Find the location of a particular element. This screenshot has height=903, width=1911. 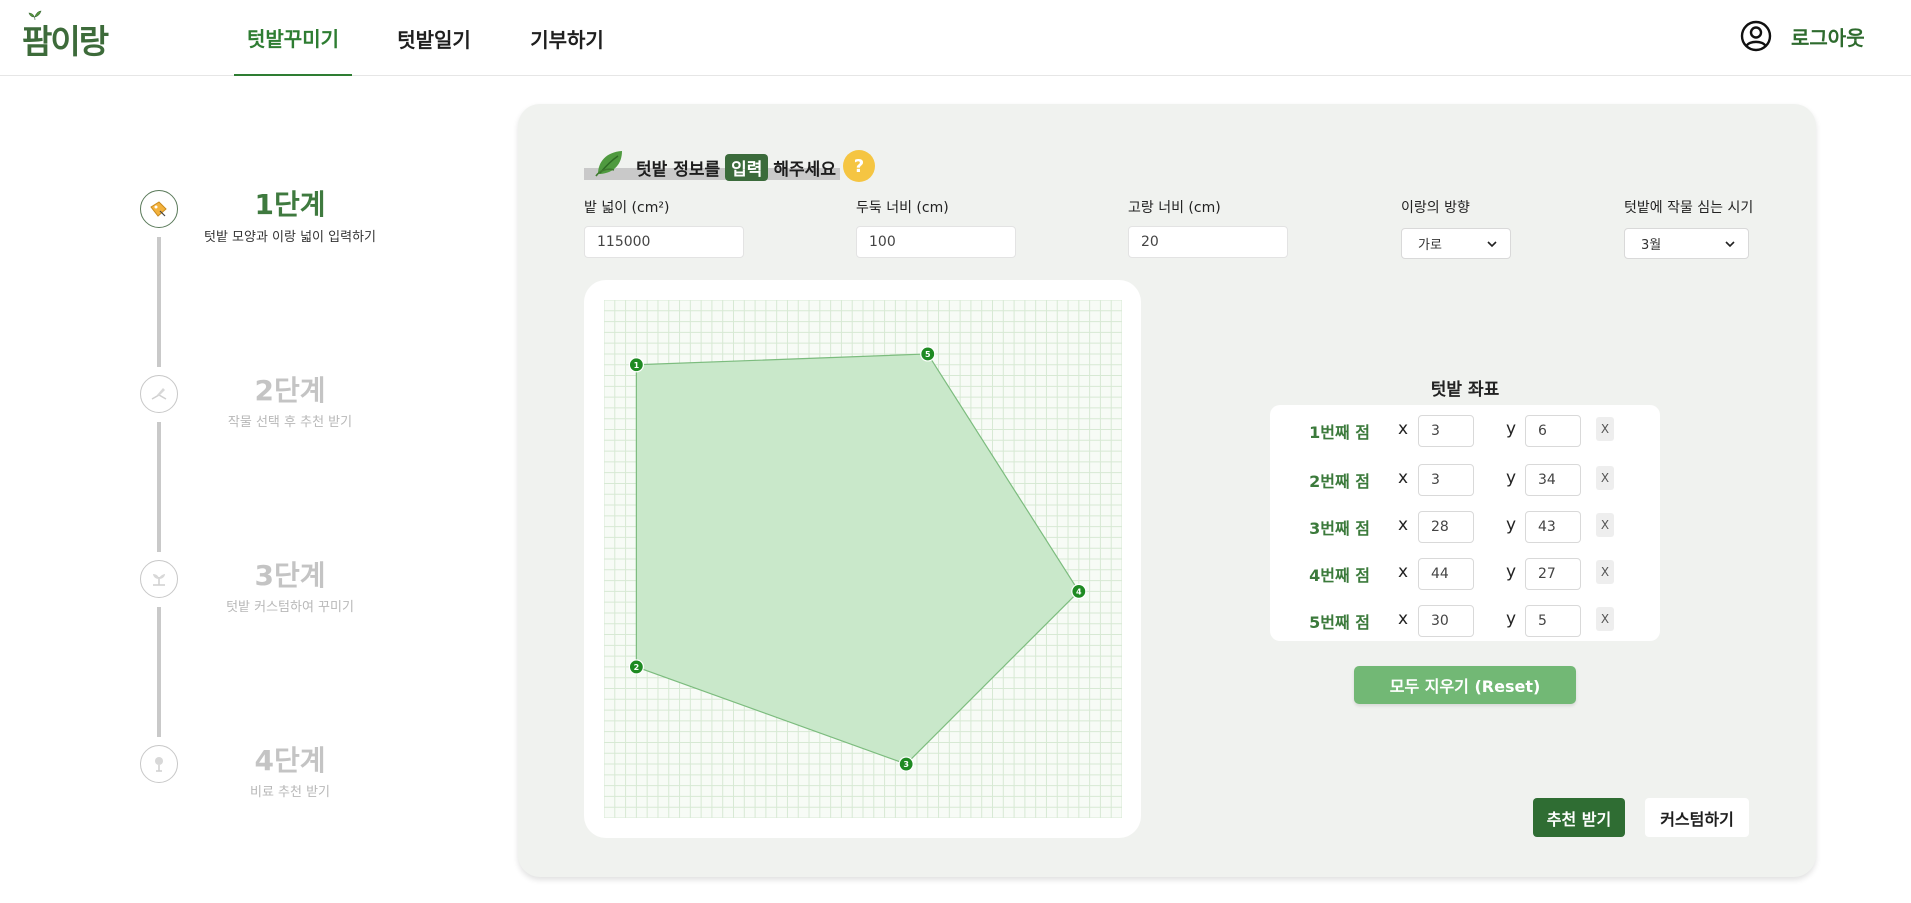

step-title: 2단계 is located at coordinates (290, 390).